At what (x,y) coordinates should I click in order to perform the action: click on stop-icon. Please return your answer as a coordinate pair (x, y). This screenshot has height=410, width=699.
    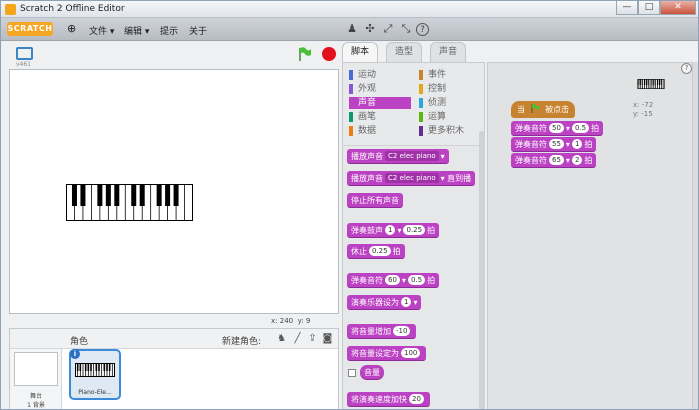
    Looking at the image, I should click on (329, 54).